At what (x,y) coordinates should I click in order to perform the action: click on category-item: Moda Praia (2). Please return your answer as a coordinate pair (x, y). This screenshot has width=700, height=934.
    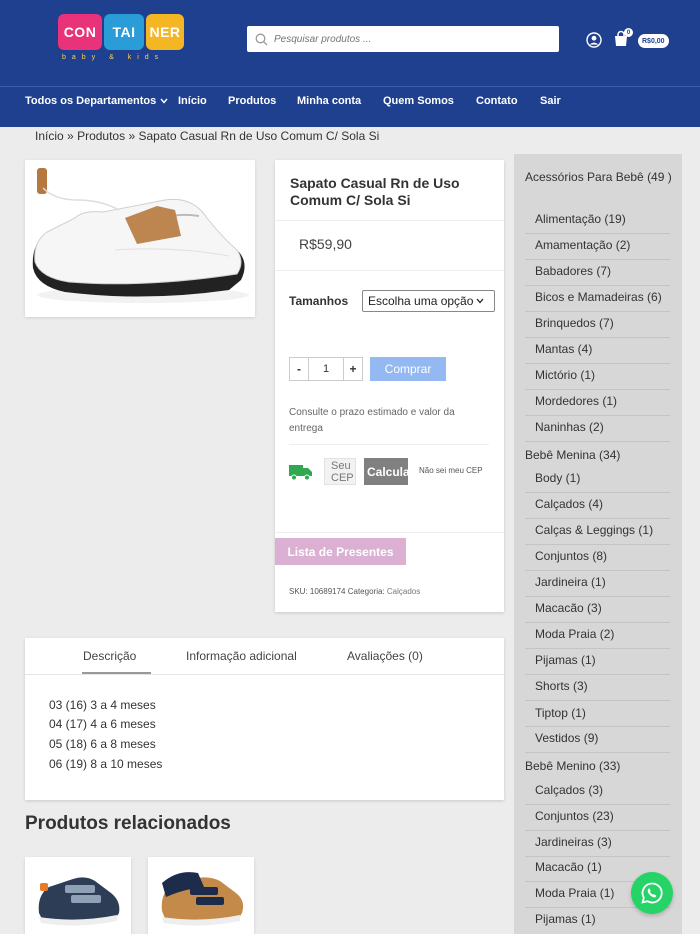
    Looking at the image, I should click on (574, 634).